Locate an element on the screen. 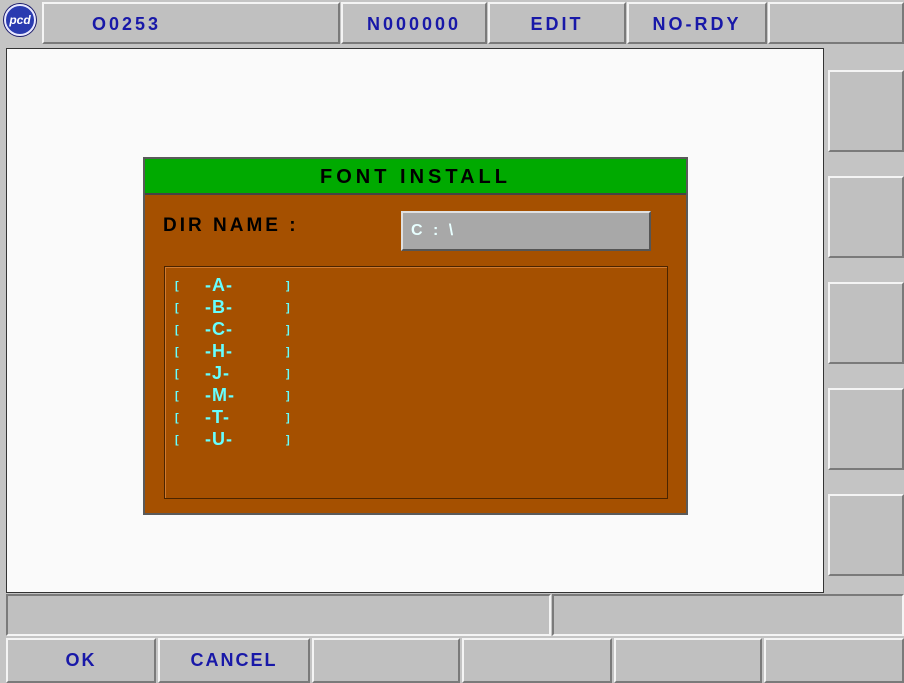 The image size is (904, 683). directory-name: -M- is located at coordinates (220, 395).